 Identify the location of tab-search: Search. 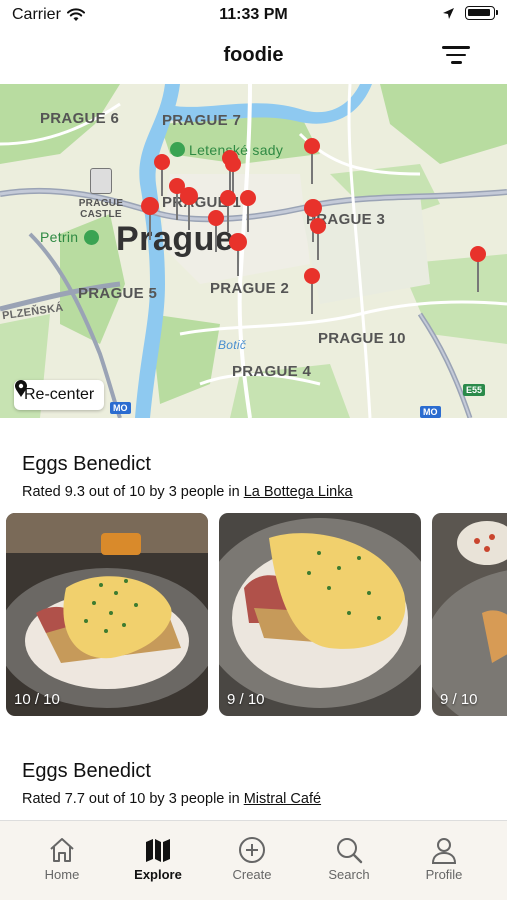
(349, 857).